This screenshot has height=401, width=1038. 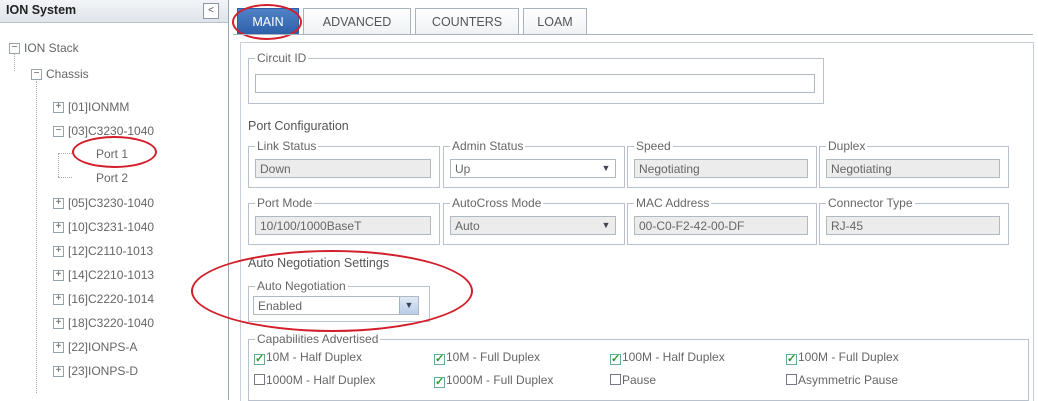 What do you see at coordinates (842, 380) in the screenshot?
I see `capability-asymmetric-pause: Asymmetric Pause` at bounding box center [842, 380].